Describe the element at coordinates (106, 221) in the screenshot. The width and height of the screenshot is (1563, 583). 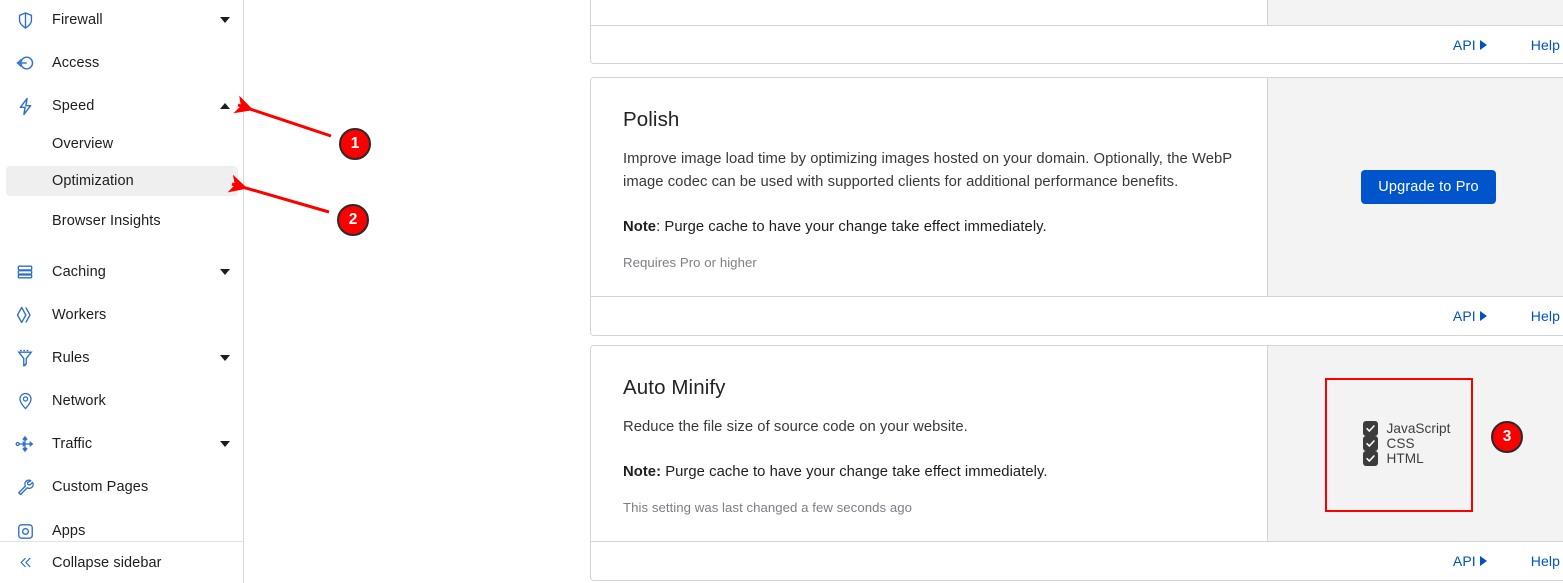
I see `sidebar-subitem-label: Browser Insights` at that location.